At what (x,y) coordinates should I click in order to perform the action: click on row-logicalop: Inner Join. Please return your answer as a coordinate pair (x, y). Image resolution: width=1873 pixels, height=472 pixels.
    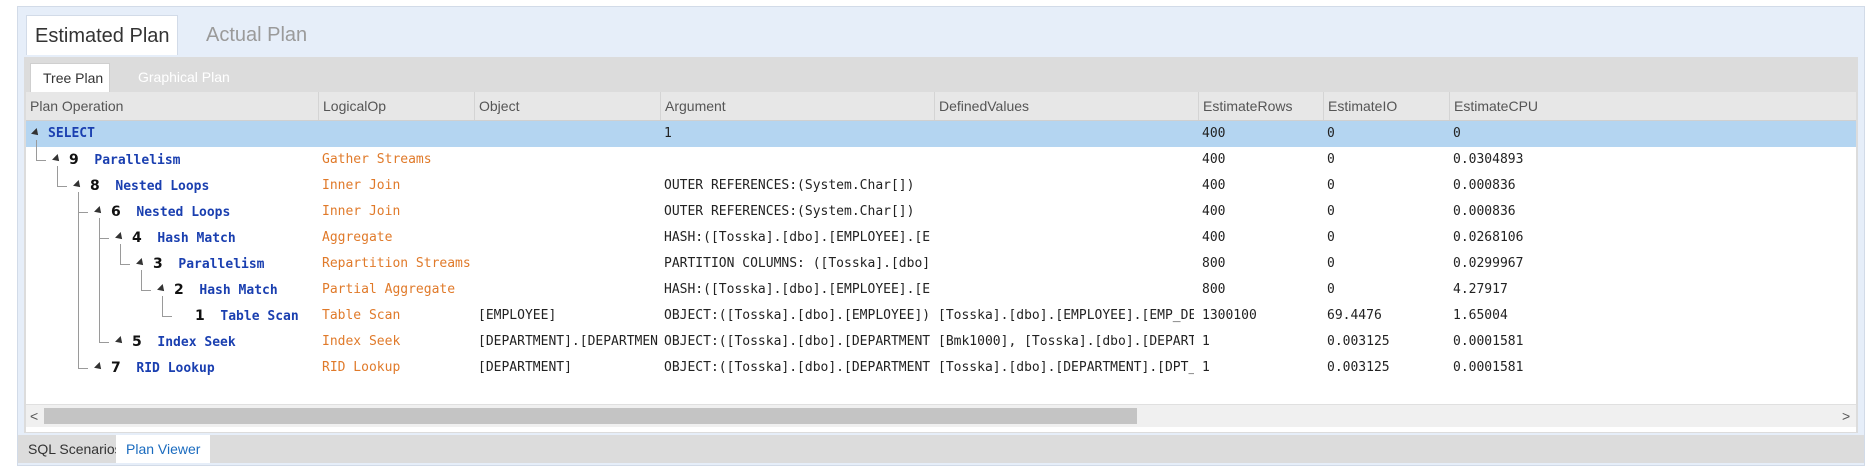
    Looking at the image, I should click on (361, 211).